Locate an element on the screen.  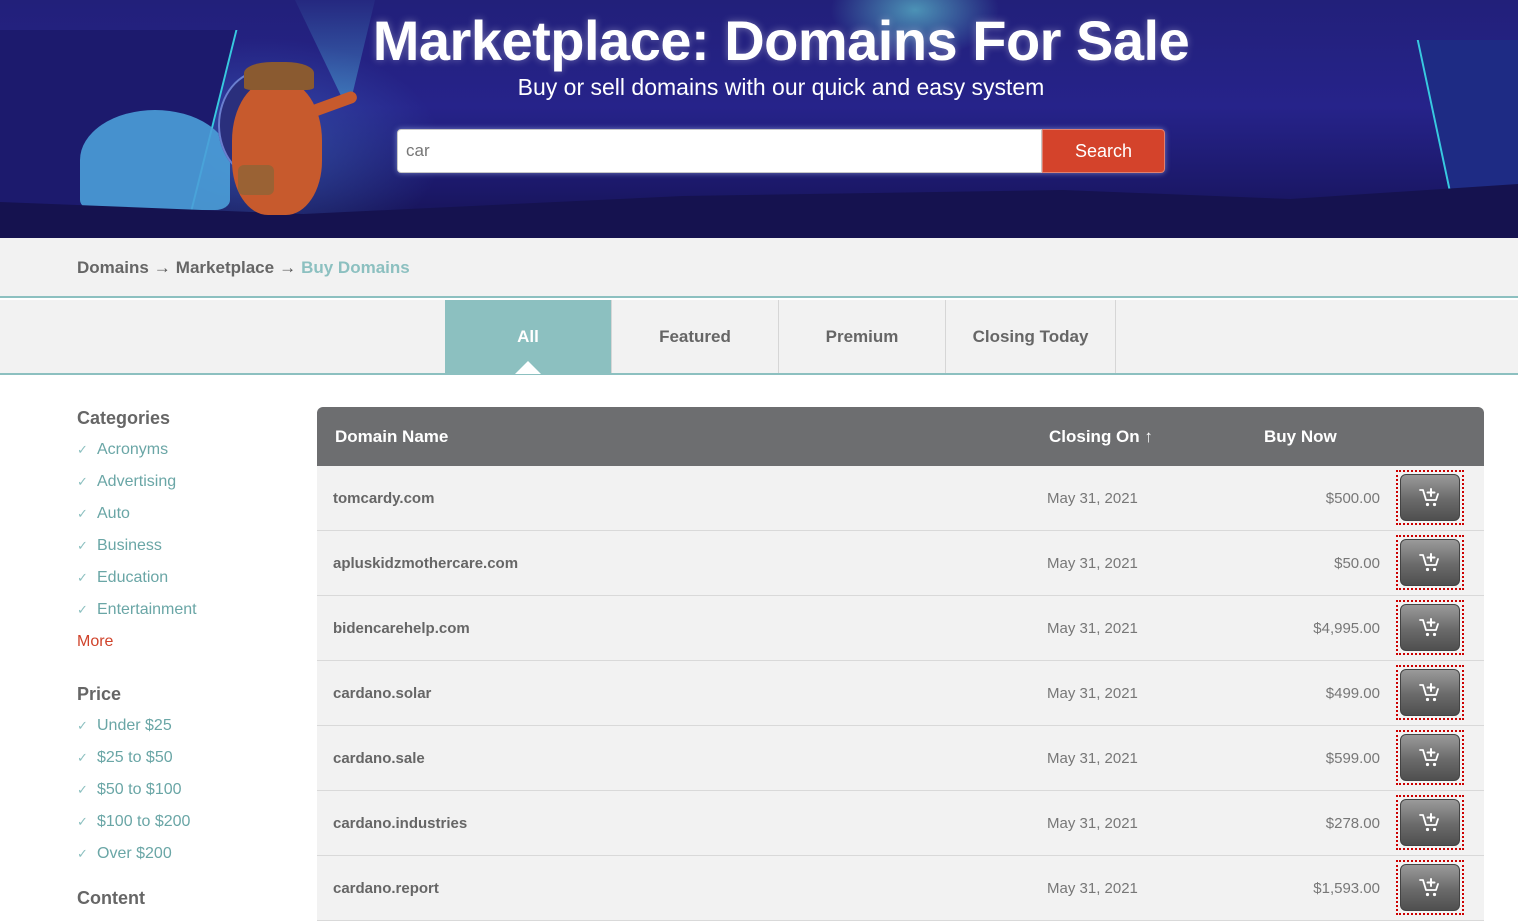
tab-premium: Premium is located at coordinates (862, 336).